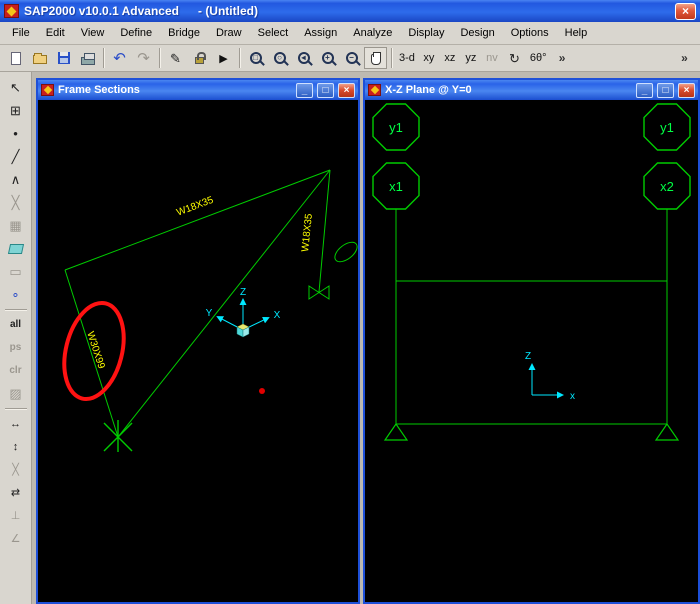 Image resolution: width=700 pixels, height=604 pixels. Describe the element at coordinates (184, 33) in the screenshot. I see `menu-bridge: Bridge` at that location.